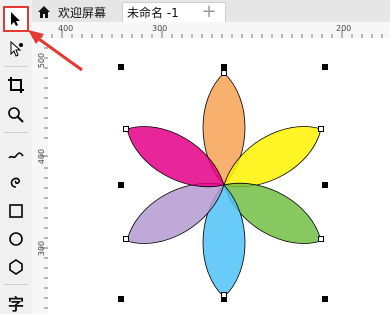  I want to click on tab-welcome-label: 欢迎屏幕, so click(82, 12).